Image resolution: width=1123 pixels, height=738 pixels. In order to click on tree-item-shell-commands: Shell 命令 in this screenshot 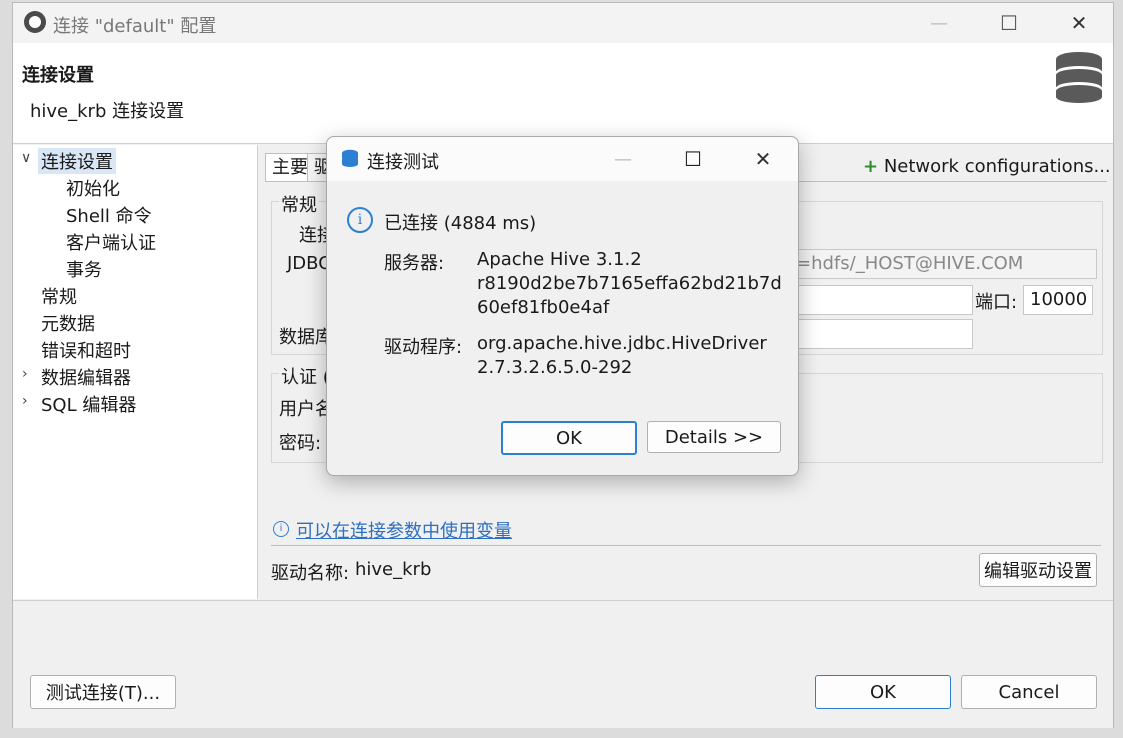, I will do `click(109, 215)`.